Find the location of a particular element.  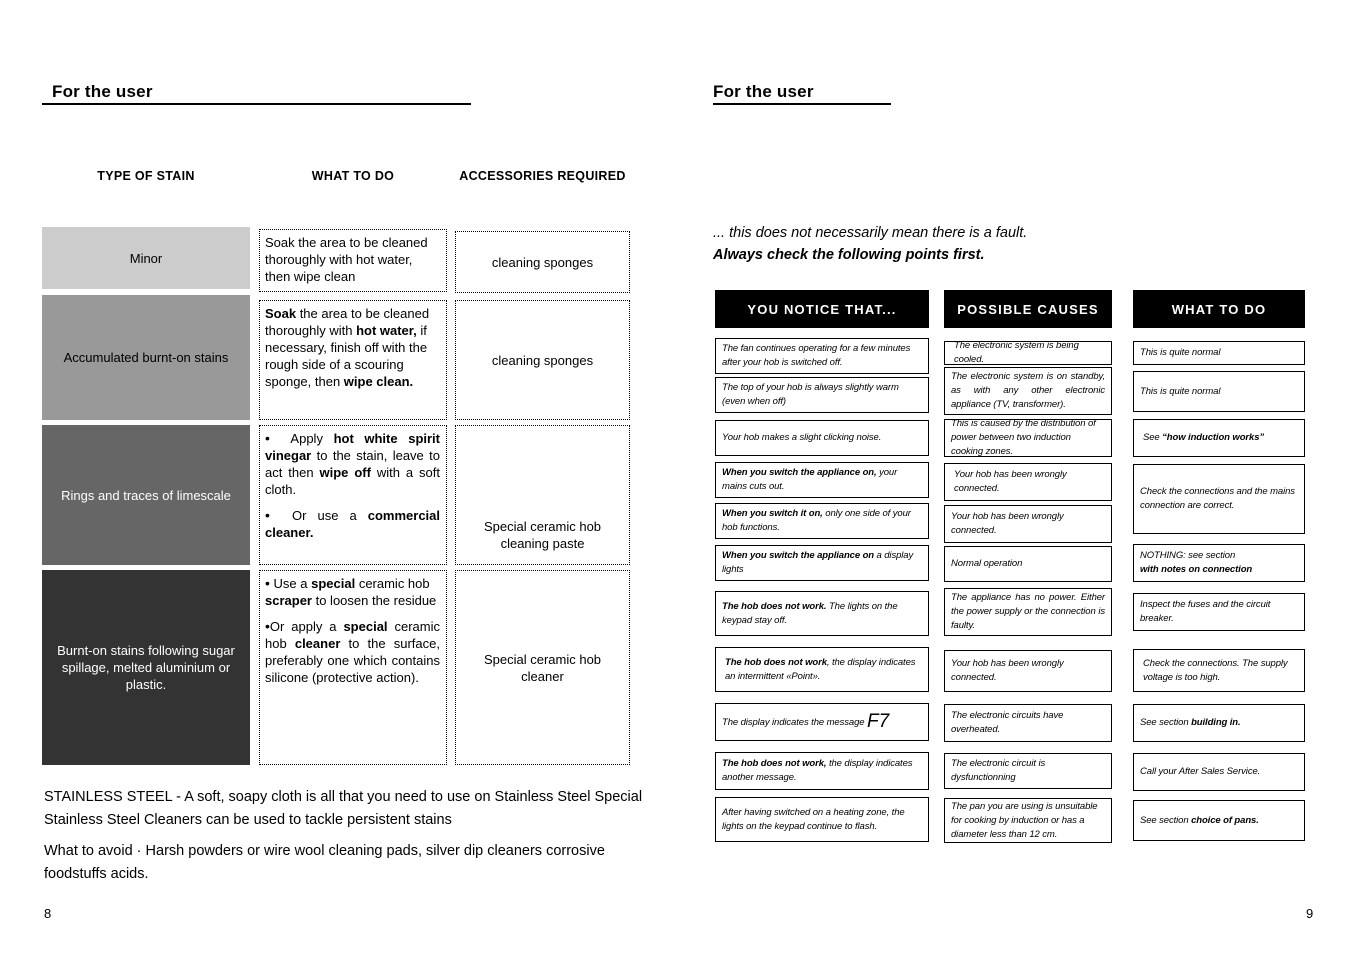

action-box: Call your After Sales Service. is located at coordinates (1219, 772).